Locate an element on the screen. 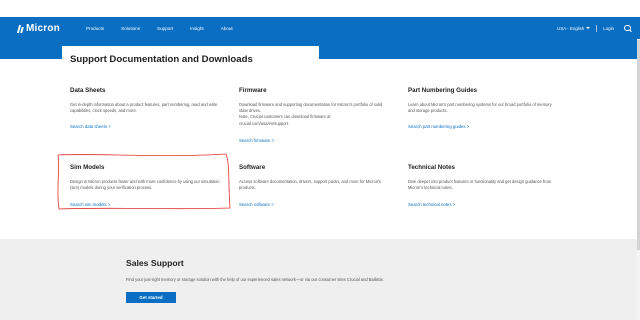  search-data-sheets-link: Search data sheets > is located at coordinates (90, 126).